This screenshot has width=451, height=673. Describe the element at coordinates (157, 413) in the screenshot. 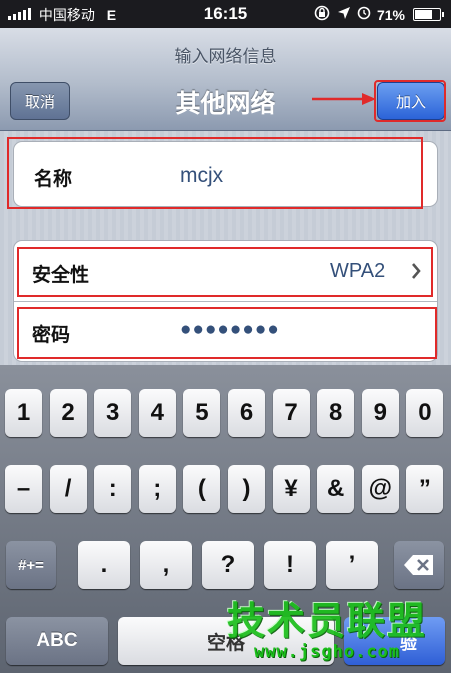

I see `number-key: 4` at that location.